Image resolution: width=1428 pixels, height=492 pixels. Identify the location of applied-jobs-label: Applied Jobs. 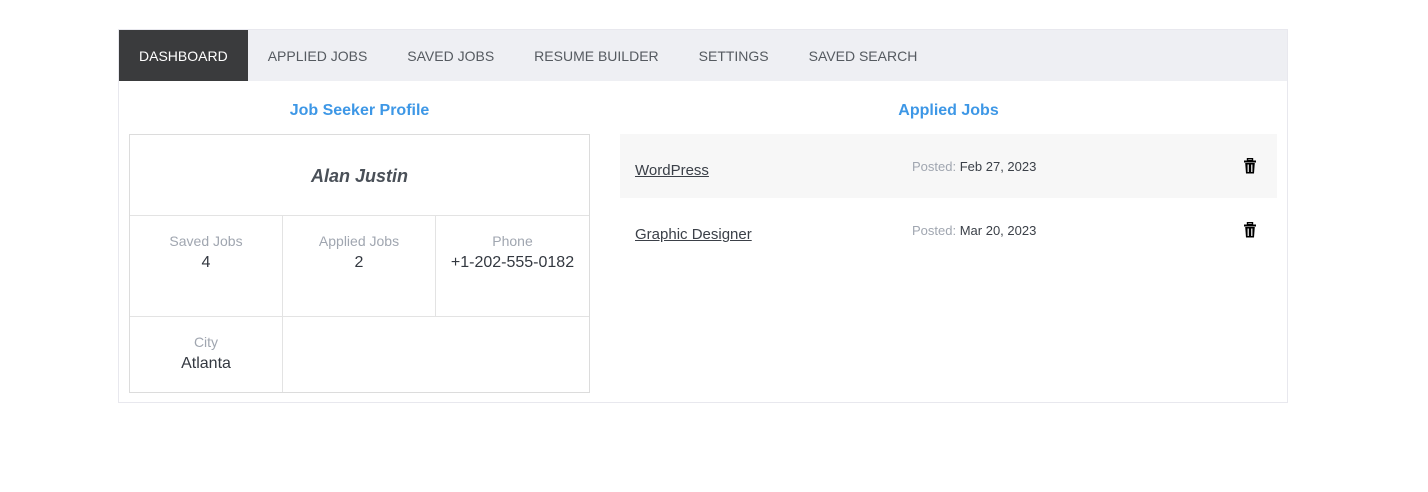
(359, 241).